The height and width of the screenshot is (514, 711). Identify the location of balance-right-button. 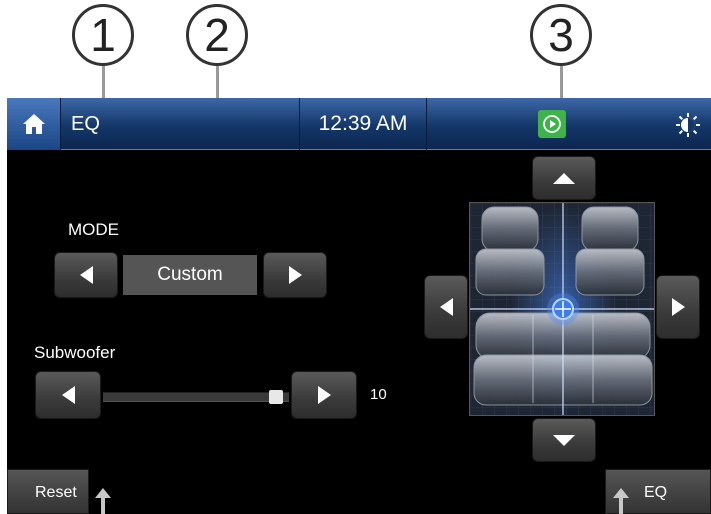
(678, 307).